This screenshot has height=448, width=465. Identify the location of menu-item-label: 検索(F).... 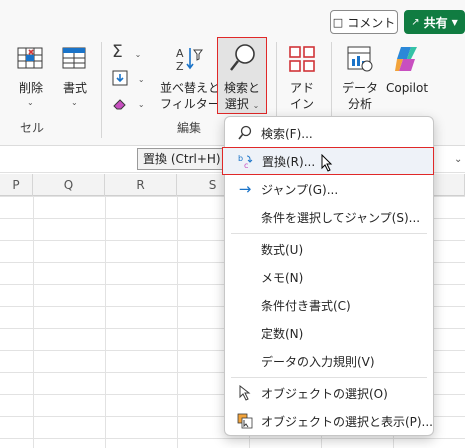
(287, 133).